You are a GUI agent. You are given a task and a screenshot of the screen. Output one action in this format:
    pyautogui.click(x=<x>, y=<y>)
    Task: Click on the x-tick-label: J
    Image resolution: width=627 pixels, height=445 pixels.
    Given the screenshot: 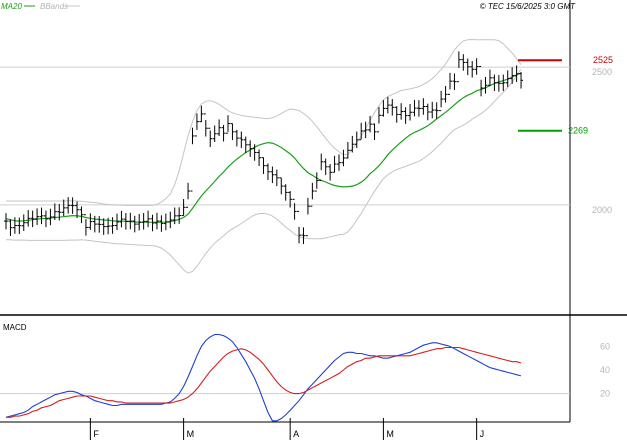 What is the action you would take?
    pyautogui.click(x=482, y=434)
    